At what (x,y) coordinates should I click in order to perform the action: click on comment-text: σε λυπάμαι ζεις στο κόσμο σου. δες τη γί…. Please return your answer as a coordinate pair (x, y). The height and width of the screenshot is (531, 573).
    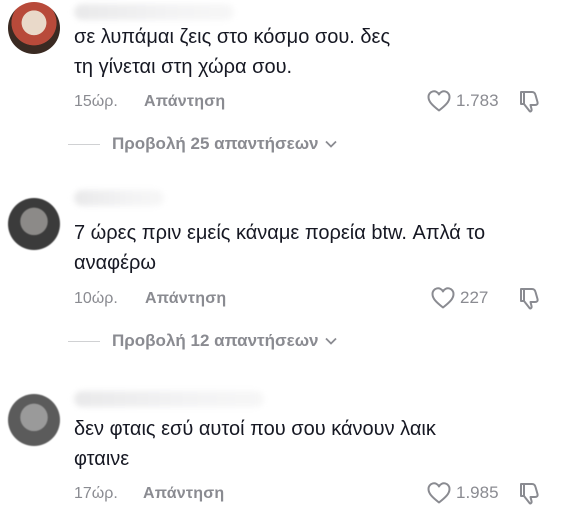
    Looking at the image, I should click on (232, 52).